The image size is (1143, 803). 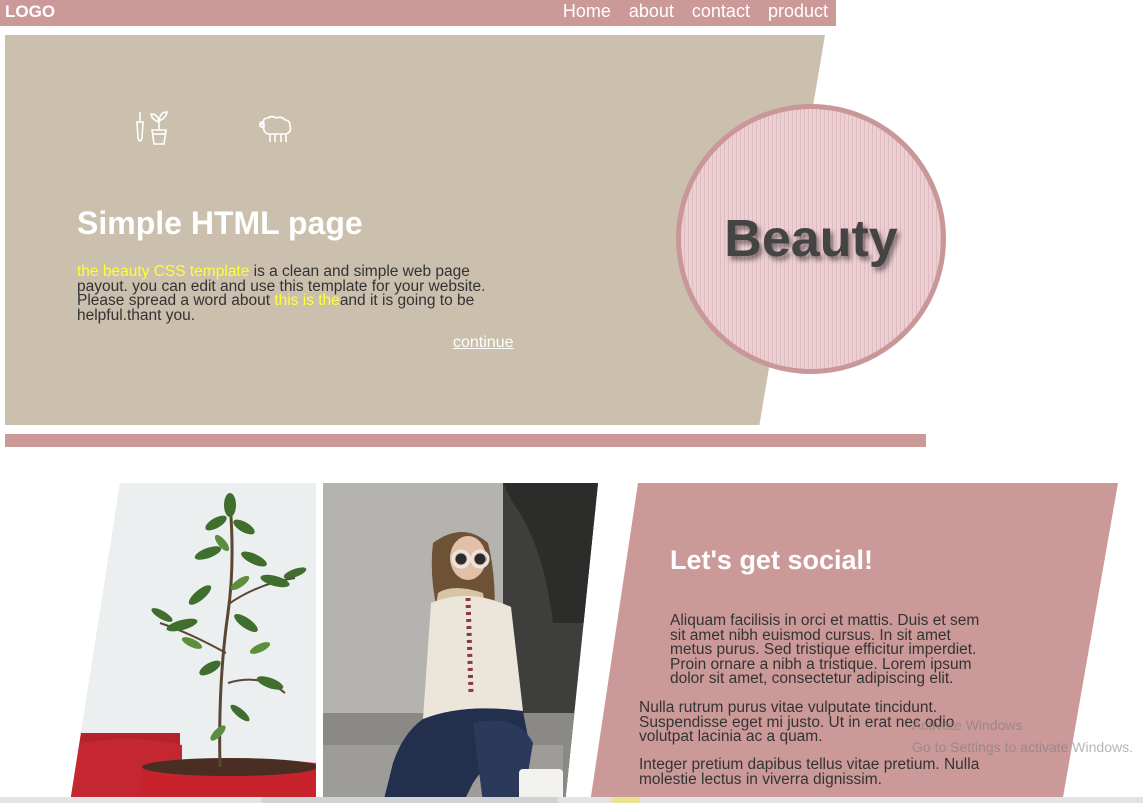 What do you see at coordinates (276, 128) in the screenshot?
I see `sheep-icon` at bounding box center [276, 128].